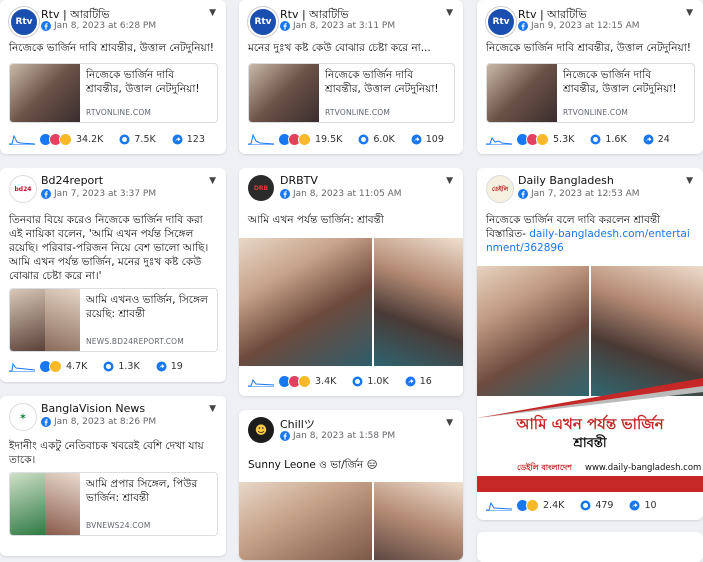 The image size is (703, 562). Describe the element at coordinates (604, 505) in the screenshot. I see `comments-count: 479` at that location.